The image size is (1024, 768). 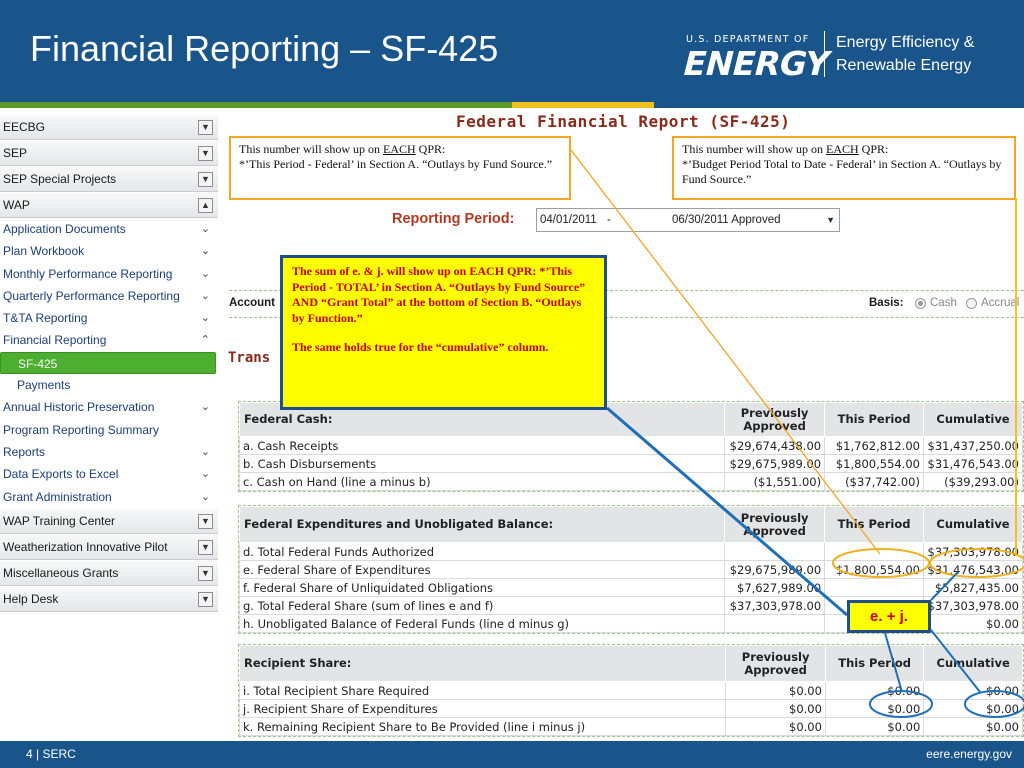 I want to click on sidebar-group-label: SEP Special Projects, so click(x=60, y=179).